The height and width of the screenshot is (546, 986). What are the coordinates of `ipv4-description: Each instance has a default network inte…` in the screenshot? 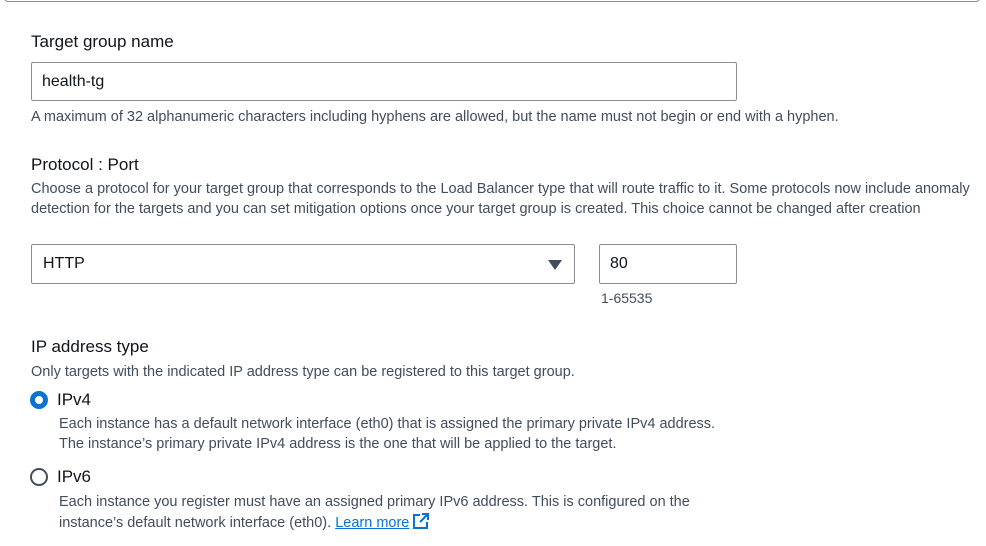 It's located at (387, 434).